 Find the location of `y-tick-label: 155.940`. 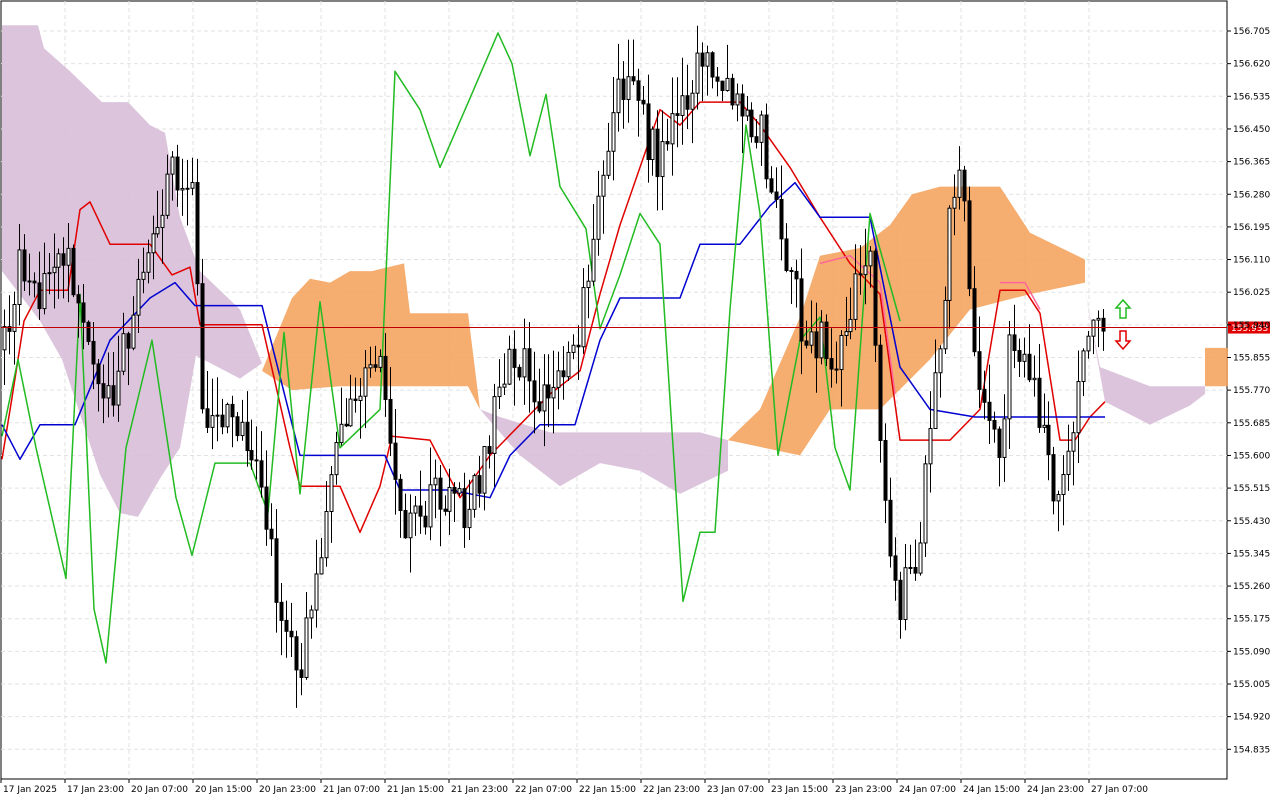

y-tick-label: 155.940 is located at coordinates (1251, 326).